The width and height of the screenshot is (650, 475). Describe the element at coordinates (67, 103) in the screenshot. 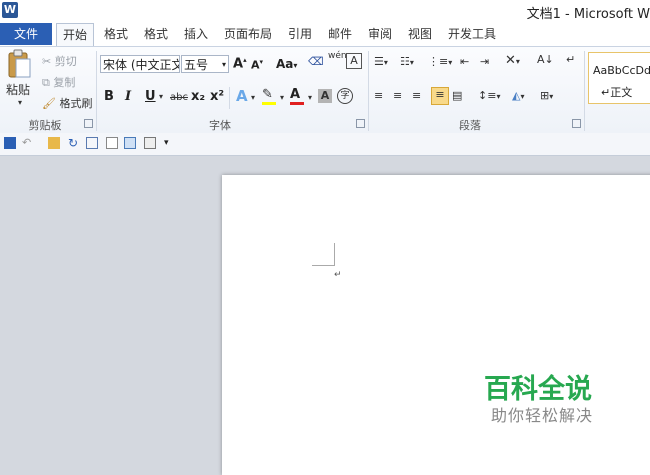

I see `format-painter-button: 🖌 格式刷` at that location.